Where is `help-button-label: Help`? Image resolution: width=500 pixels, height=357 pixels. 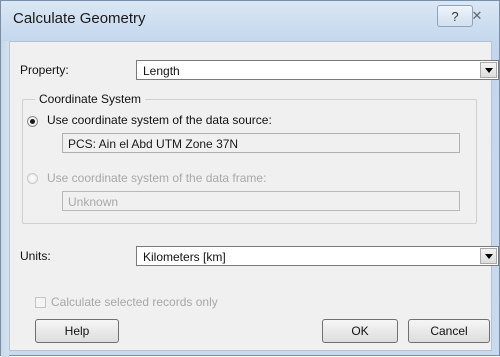
help-button-label: Help is located at coordinates (77, 331).